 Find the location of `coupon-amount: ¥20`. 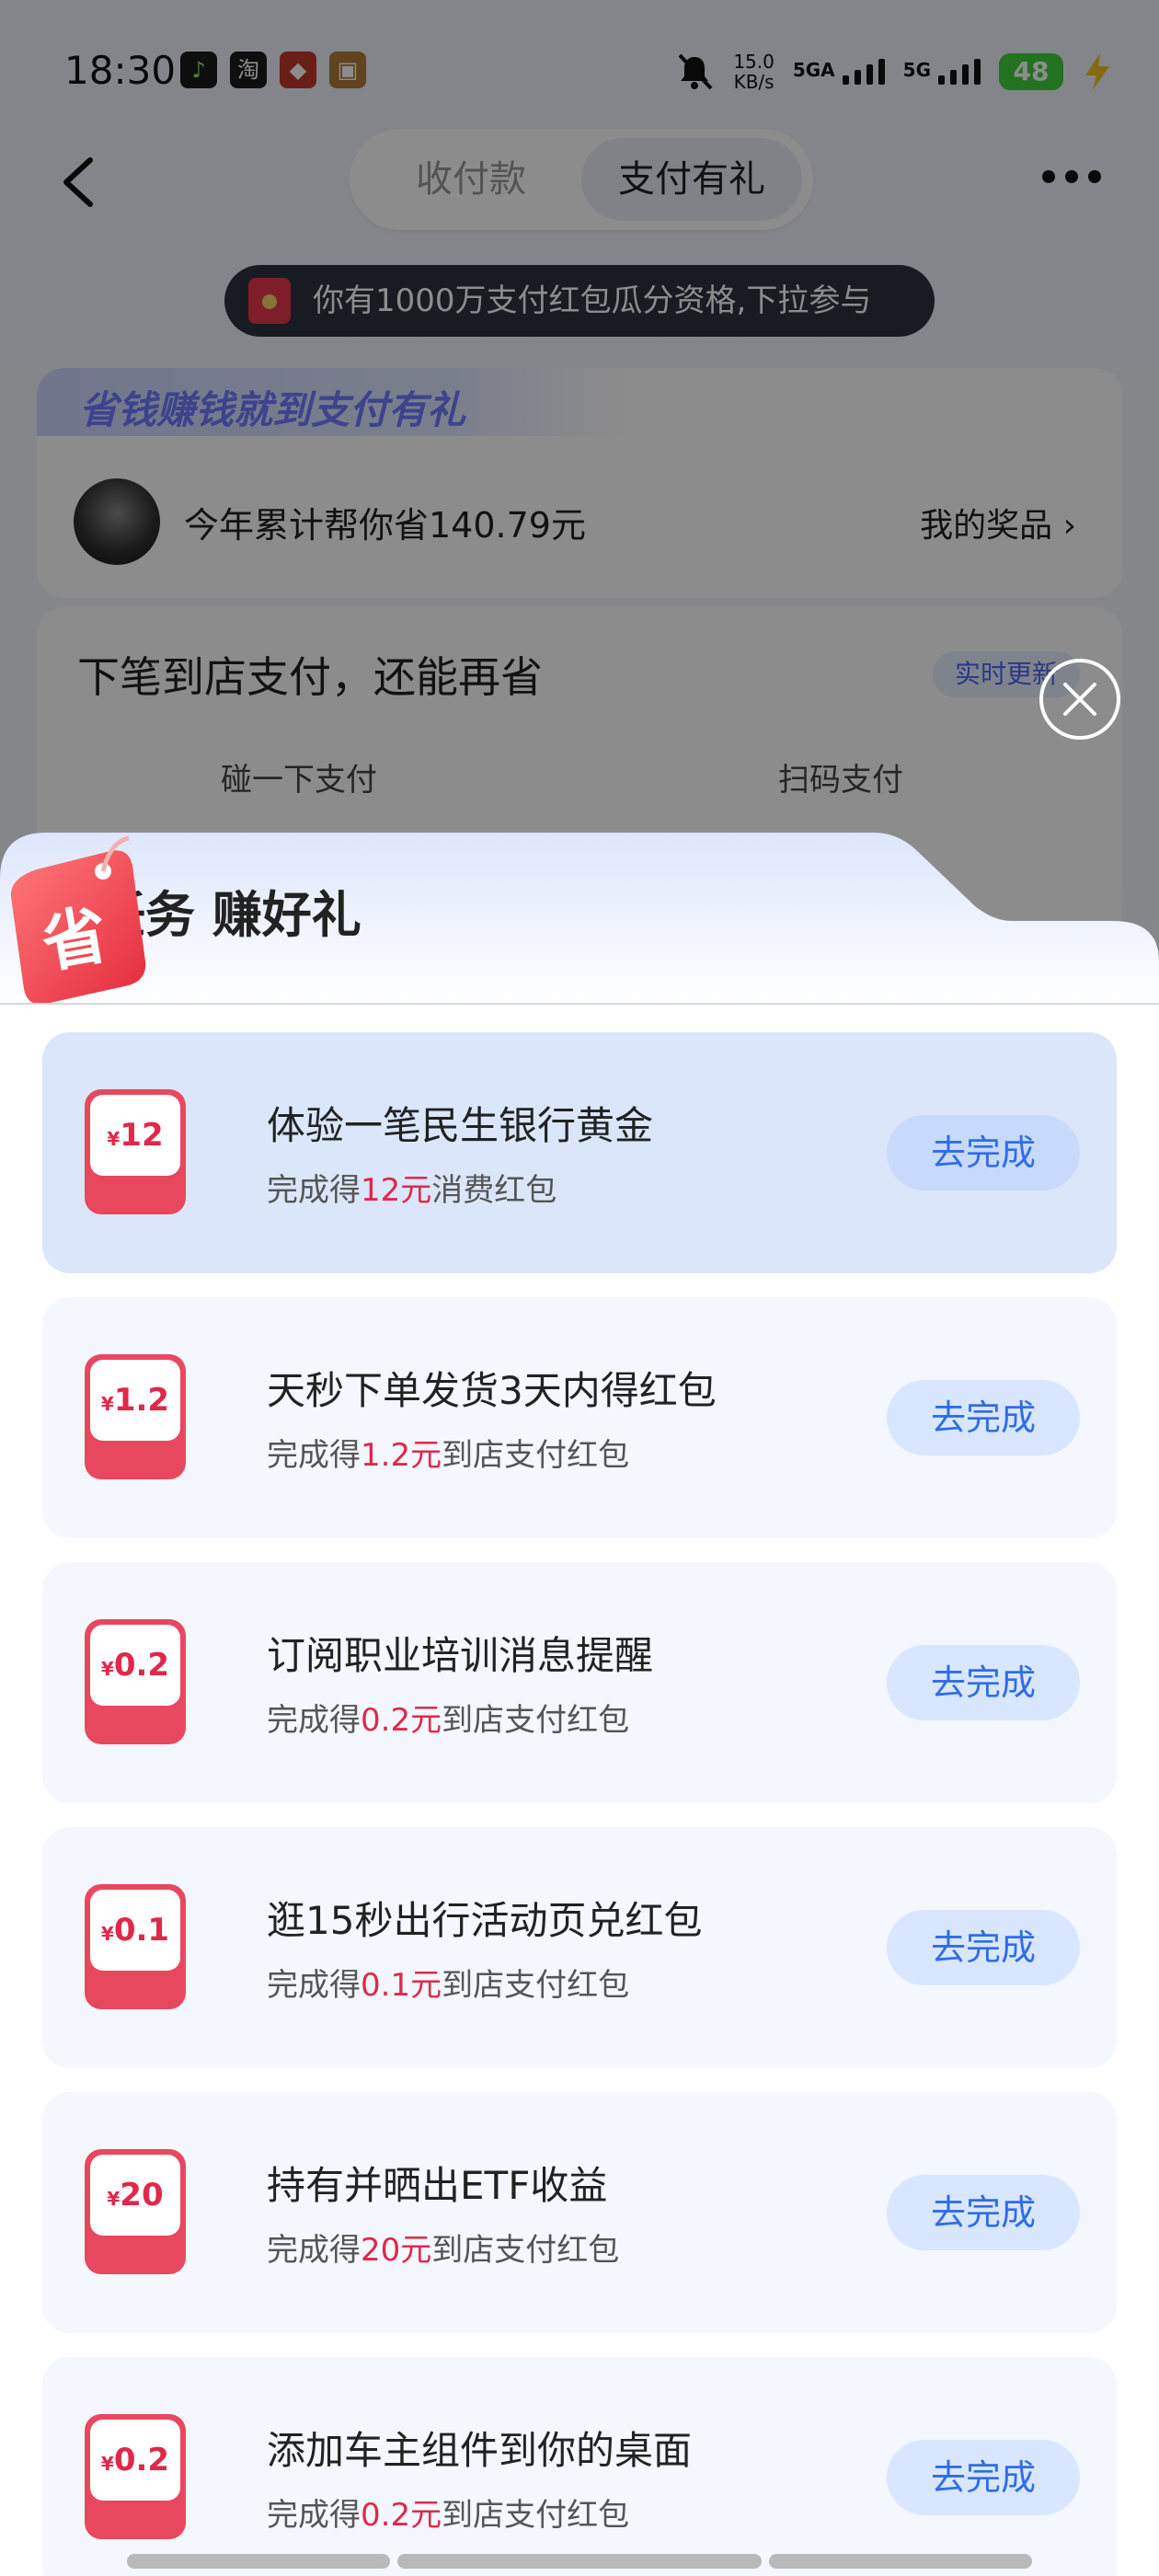

coupon-amount: ¥20 is located at coordinates (135, 2195).